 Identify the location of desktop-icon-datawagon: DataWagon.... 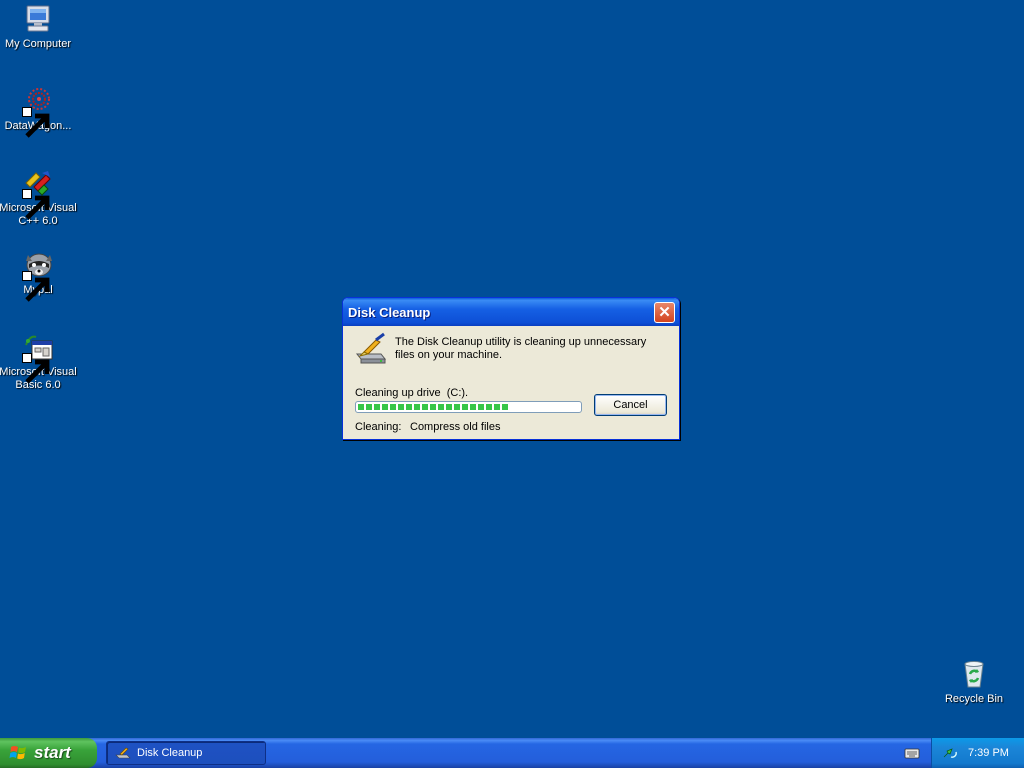
(39, 111).